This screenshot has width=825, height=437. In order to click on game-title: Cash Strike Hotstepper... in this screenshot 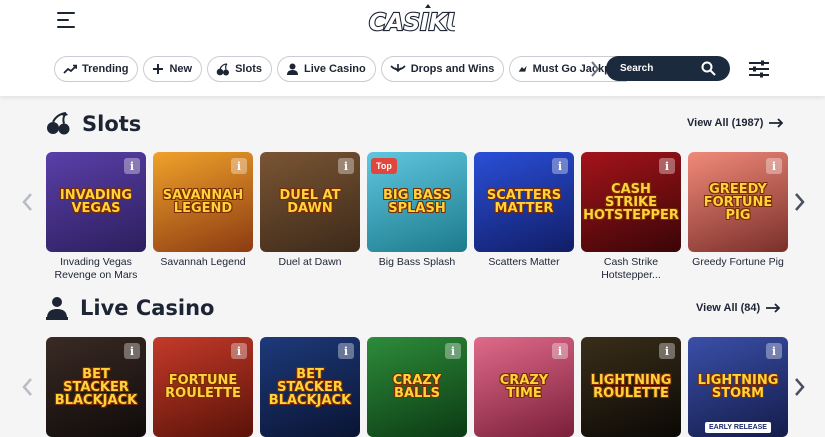, I will do `click(631, 269)`.